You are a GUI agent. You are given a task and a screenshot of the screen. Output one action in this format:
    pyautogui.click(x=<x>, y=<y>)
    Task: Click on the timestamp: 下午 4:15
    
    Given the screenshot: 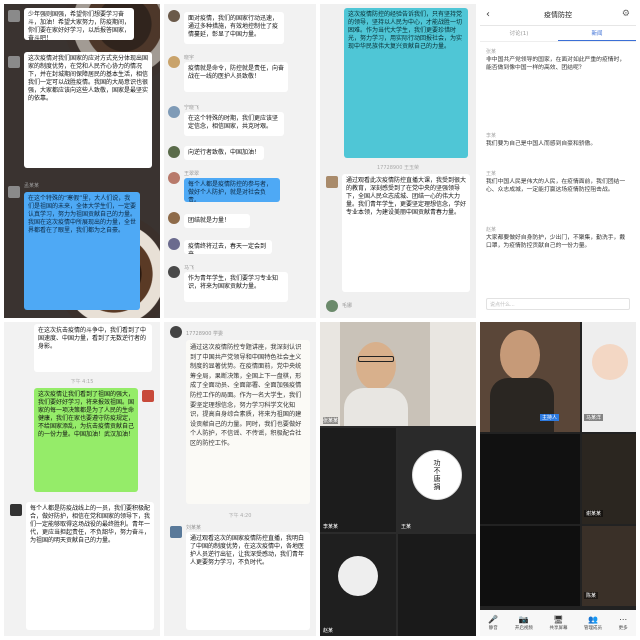 What is the action you would take?
    pyautogui.click(x=82, y=382)
    